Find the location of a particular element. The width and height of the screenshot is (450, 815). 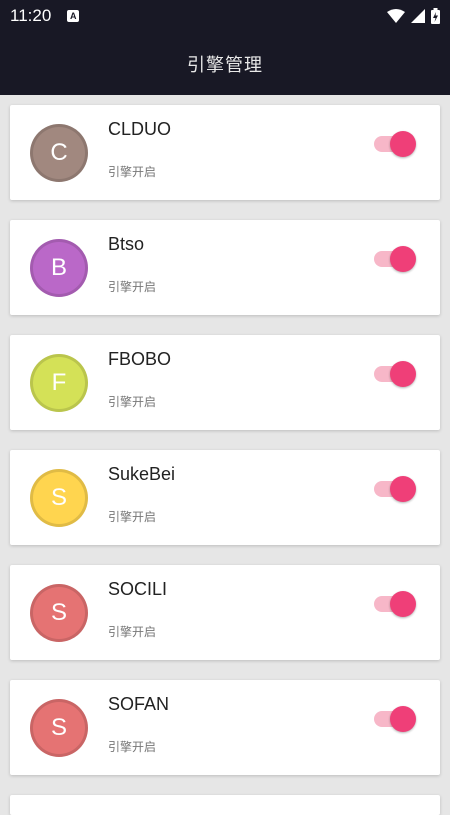

engine-avatar: F is located at coordinates (59, 383).